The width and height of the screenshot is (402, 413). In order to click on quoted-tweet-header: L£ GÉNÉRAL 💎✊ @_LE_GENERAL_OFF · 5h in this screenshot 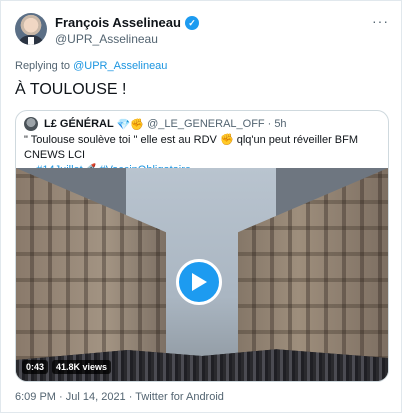, I will do `click(155, 124)`.